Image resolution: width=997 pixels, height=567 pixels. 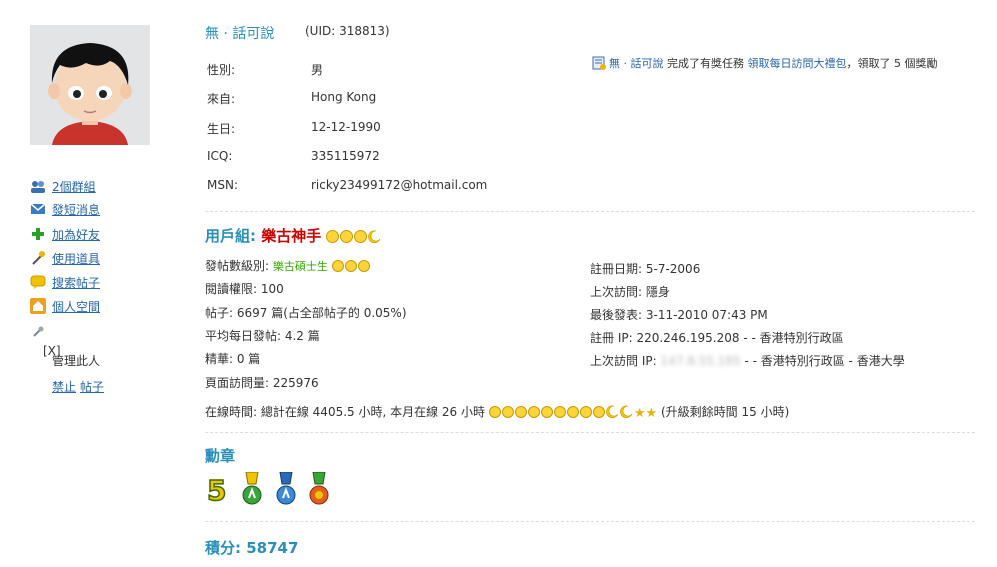 I want to click on last-ip-value: 147.8.55.185, so click(x=700, y=361).